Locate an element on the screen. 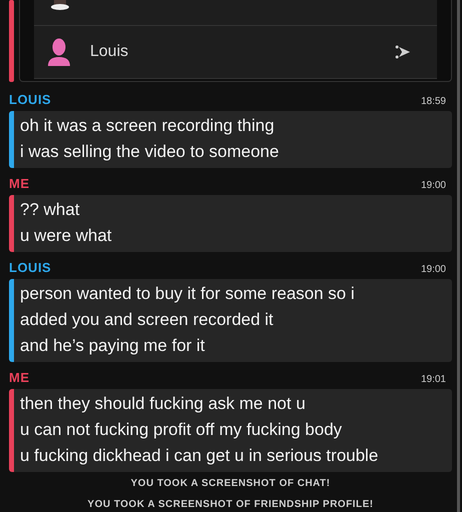 Image resolution: width=462 pixels, height=512 pixels. message-text: u can not fucking profit off my fucking body is located at coordinates (181, 430).